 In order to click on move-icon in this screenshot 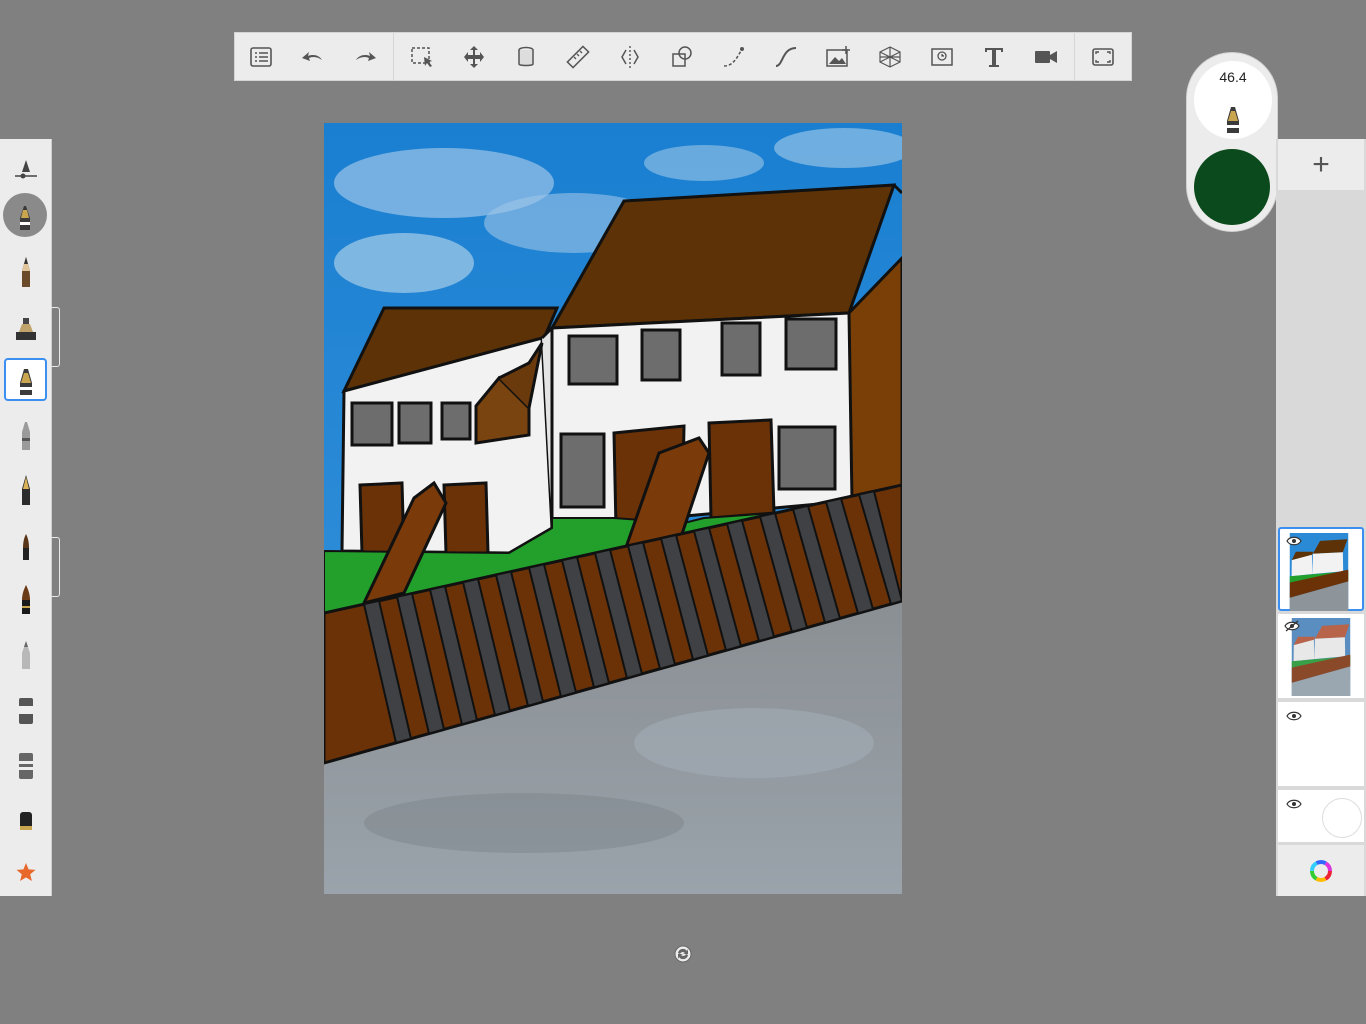, I will do `click(474, 56)`.